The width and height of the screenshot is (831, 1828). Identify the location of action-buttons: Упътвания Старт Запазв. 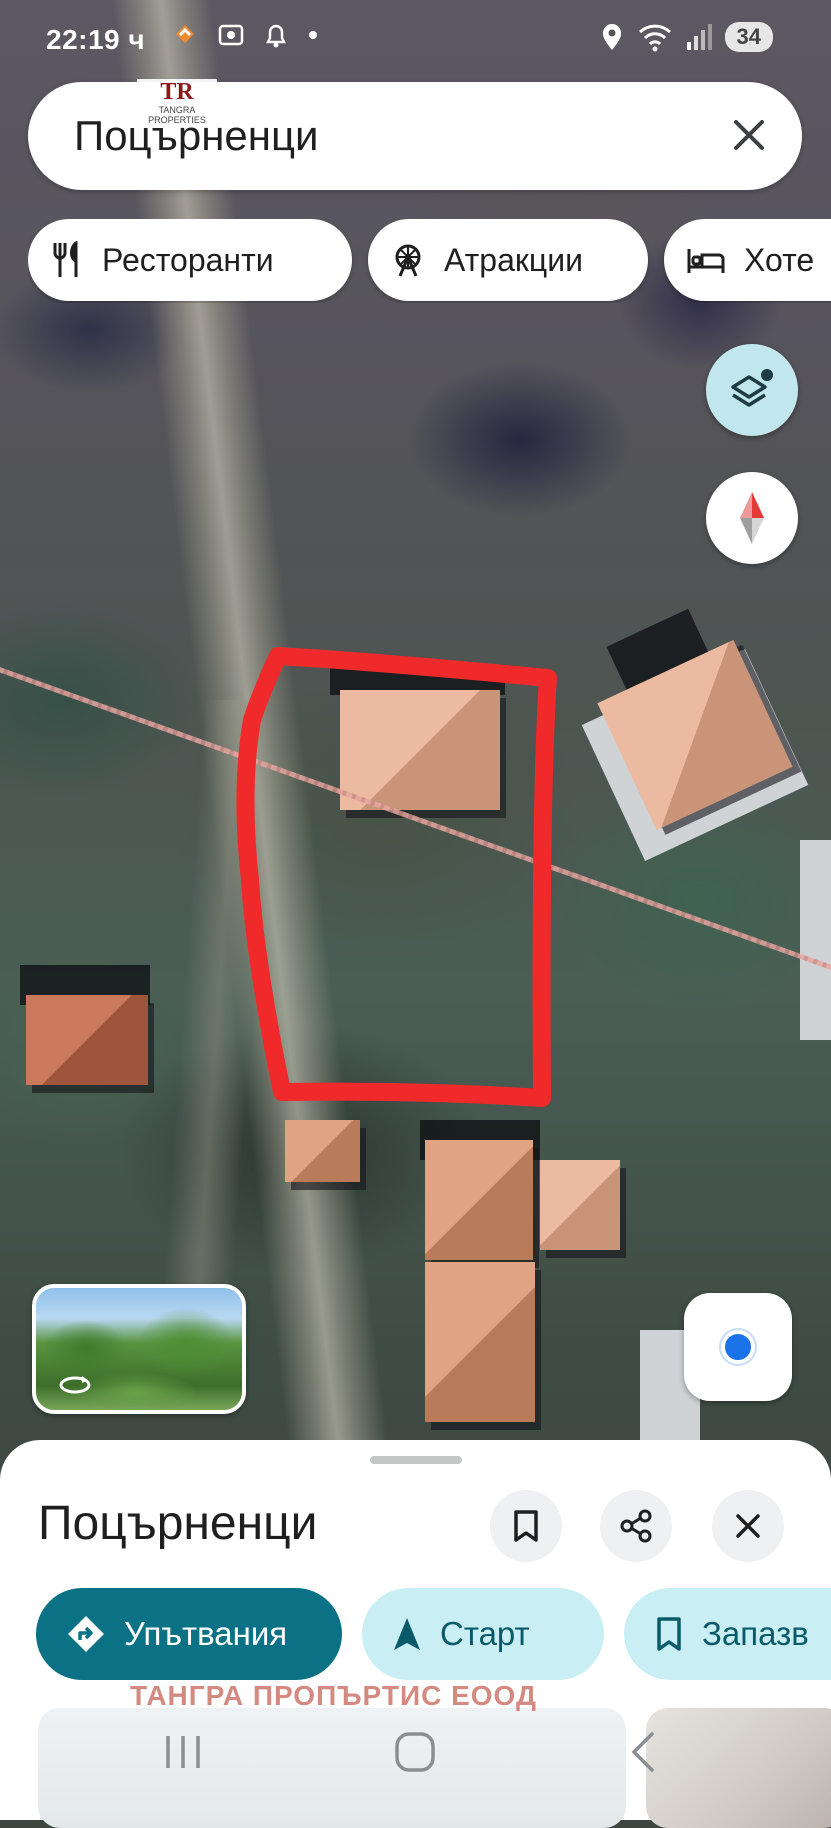
(433, 1635).